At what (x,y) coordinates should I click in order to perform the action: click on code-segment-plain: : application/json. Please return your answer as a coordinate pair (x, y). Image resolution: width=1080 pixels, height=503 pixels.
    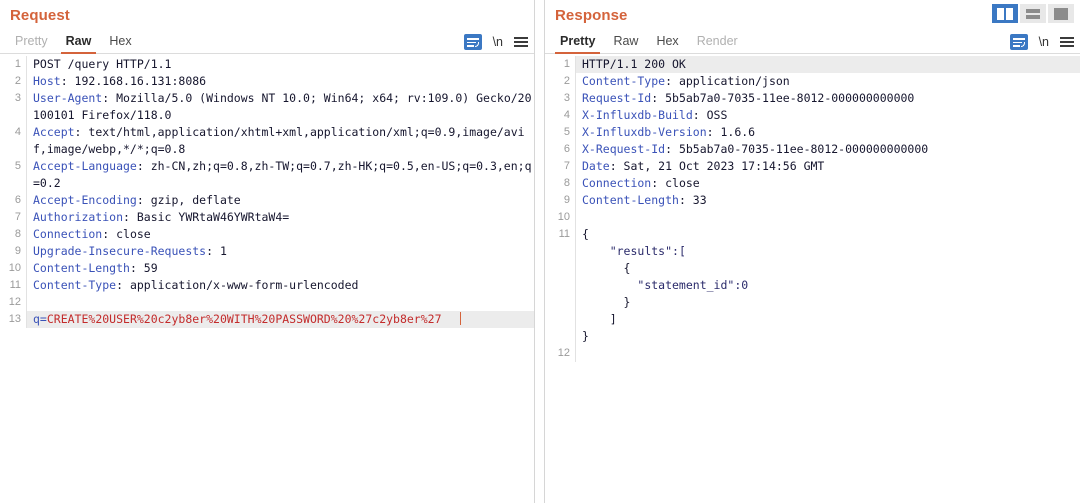
    Looking at the image, I should click on (727, 81).